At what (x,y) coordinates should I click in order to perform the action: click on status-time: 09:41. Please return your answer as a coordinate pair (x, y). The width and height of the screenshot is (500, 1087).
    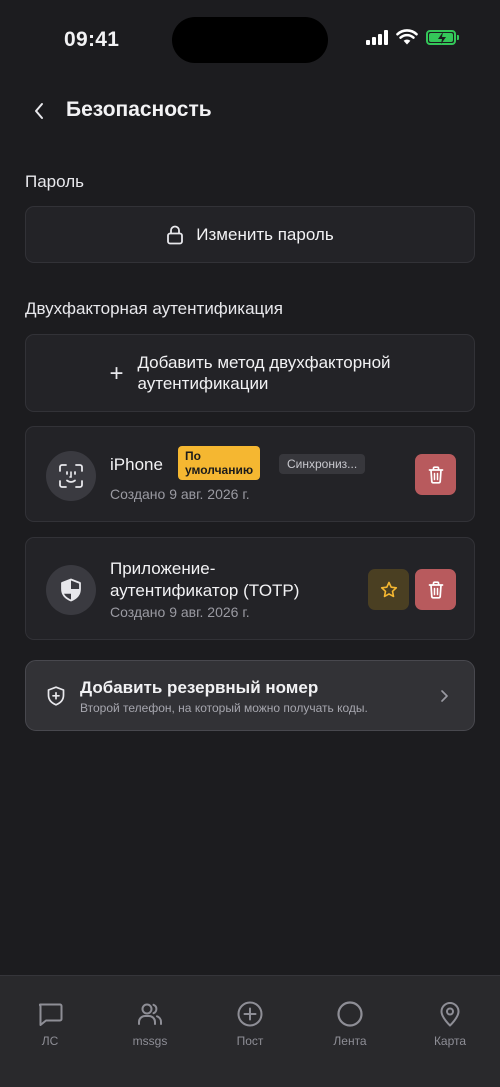
    Looking at the image, I should click on (92, 39).